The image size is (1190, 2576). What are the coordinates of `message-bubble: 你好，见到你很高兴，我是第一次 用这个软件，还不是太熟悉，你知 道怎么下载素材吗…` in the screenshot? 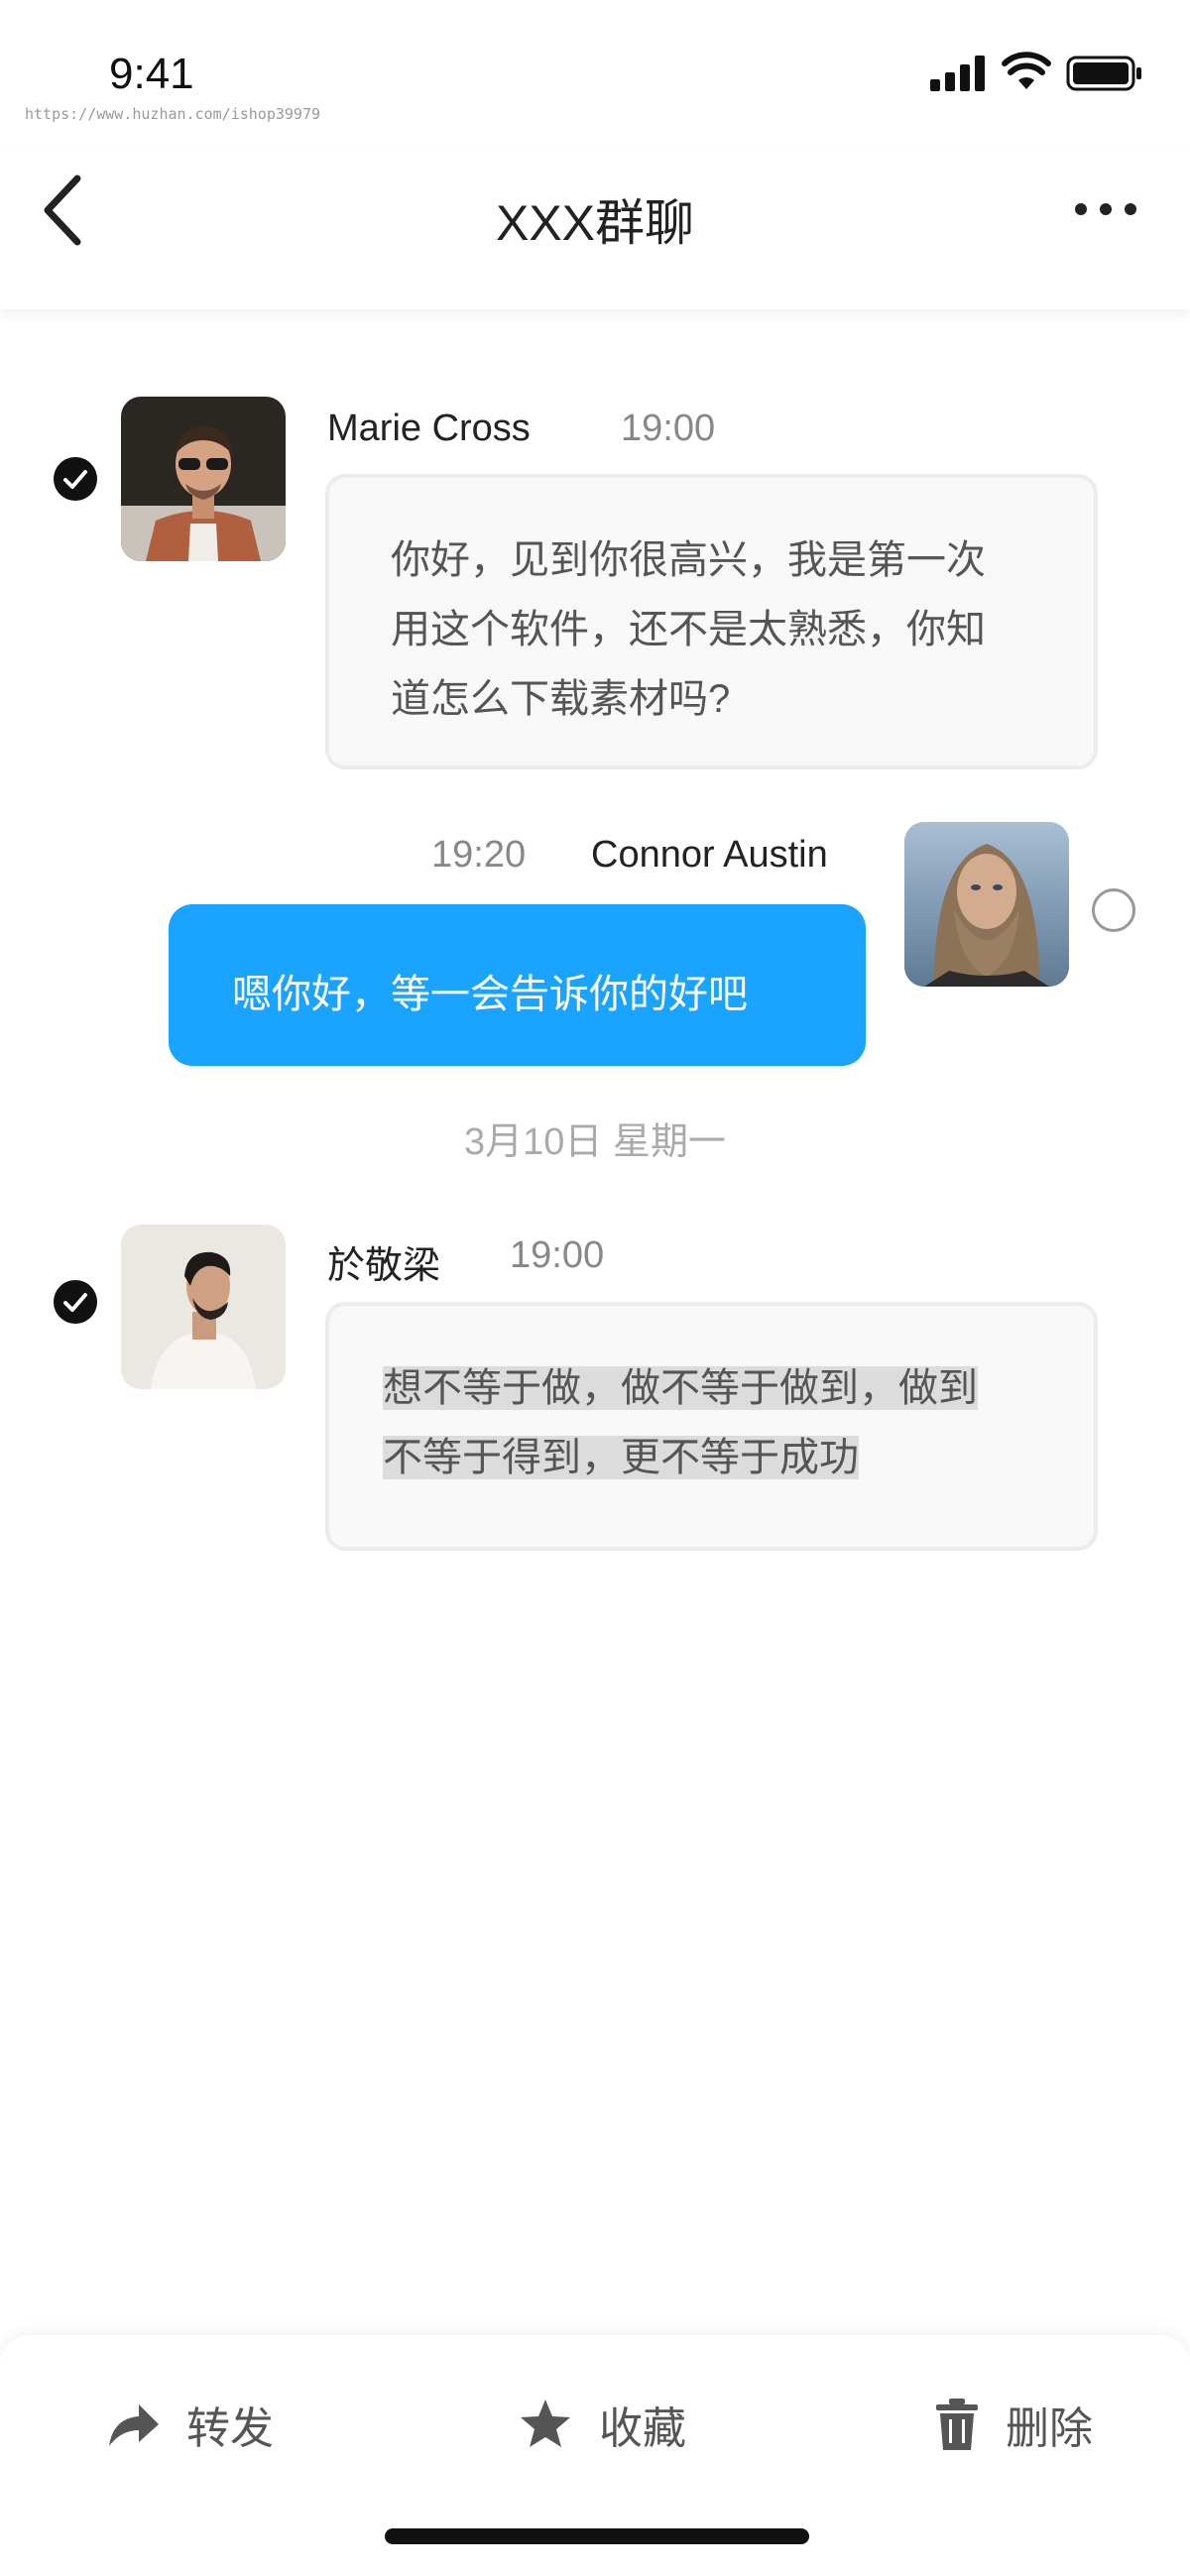 It's located at (711, 622).